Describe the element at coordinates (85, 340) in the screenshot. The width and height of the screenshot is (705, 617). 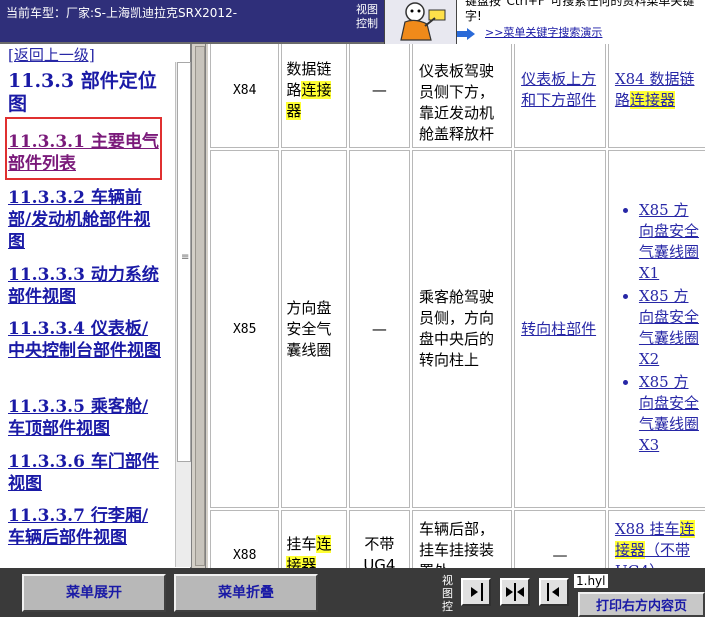
I see `nav-item-dashboard-console-view: 11.3.3.4 仪表板/中央控制台部件视图` at that location.